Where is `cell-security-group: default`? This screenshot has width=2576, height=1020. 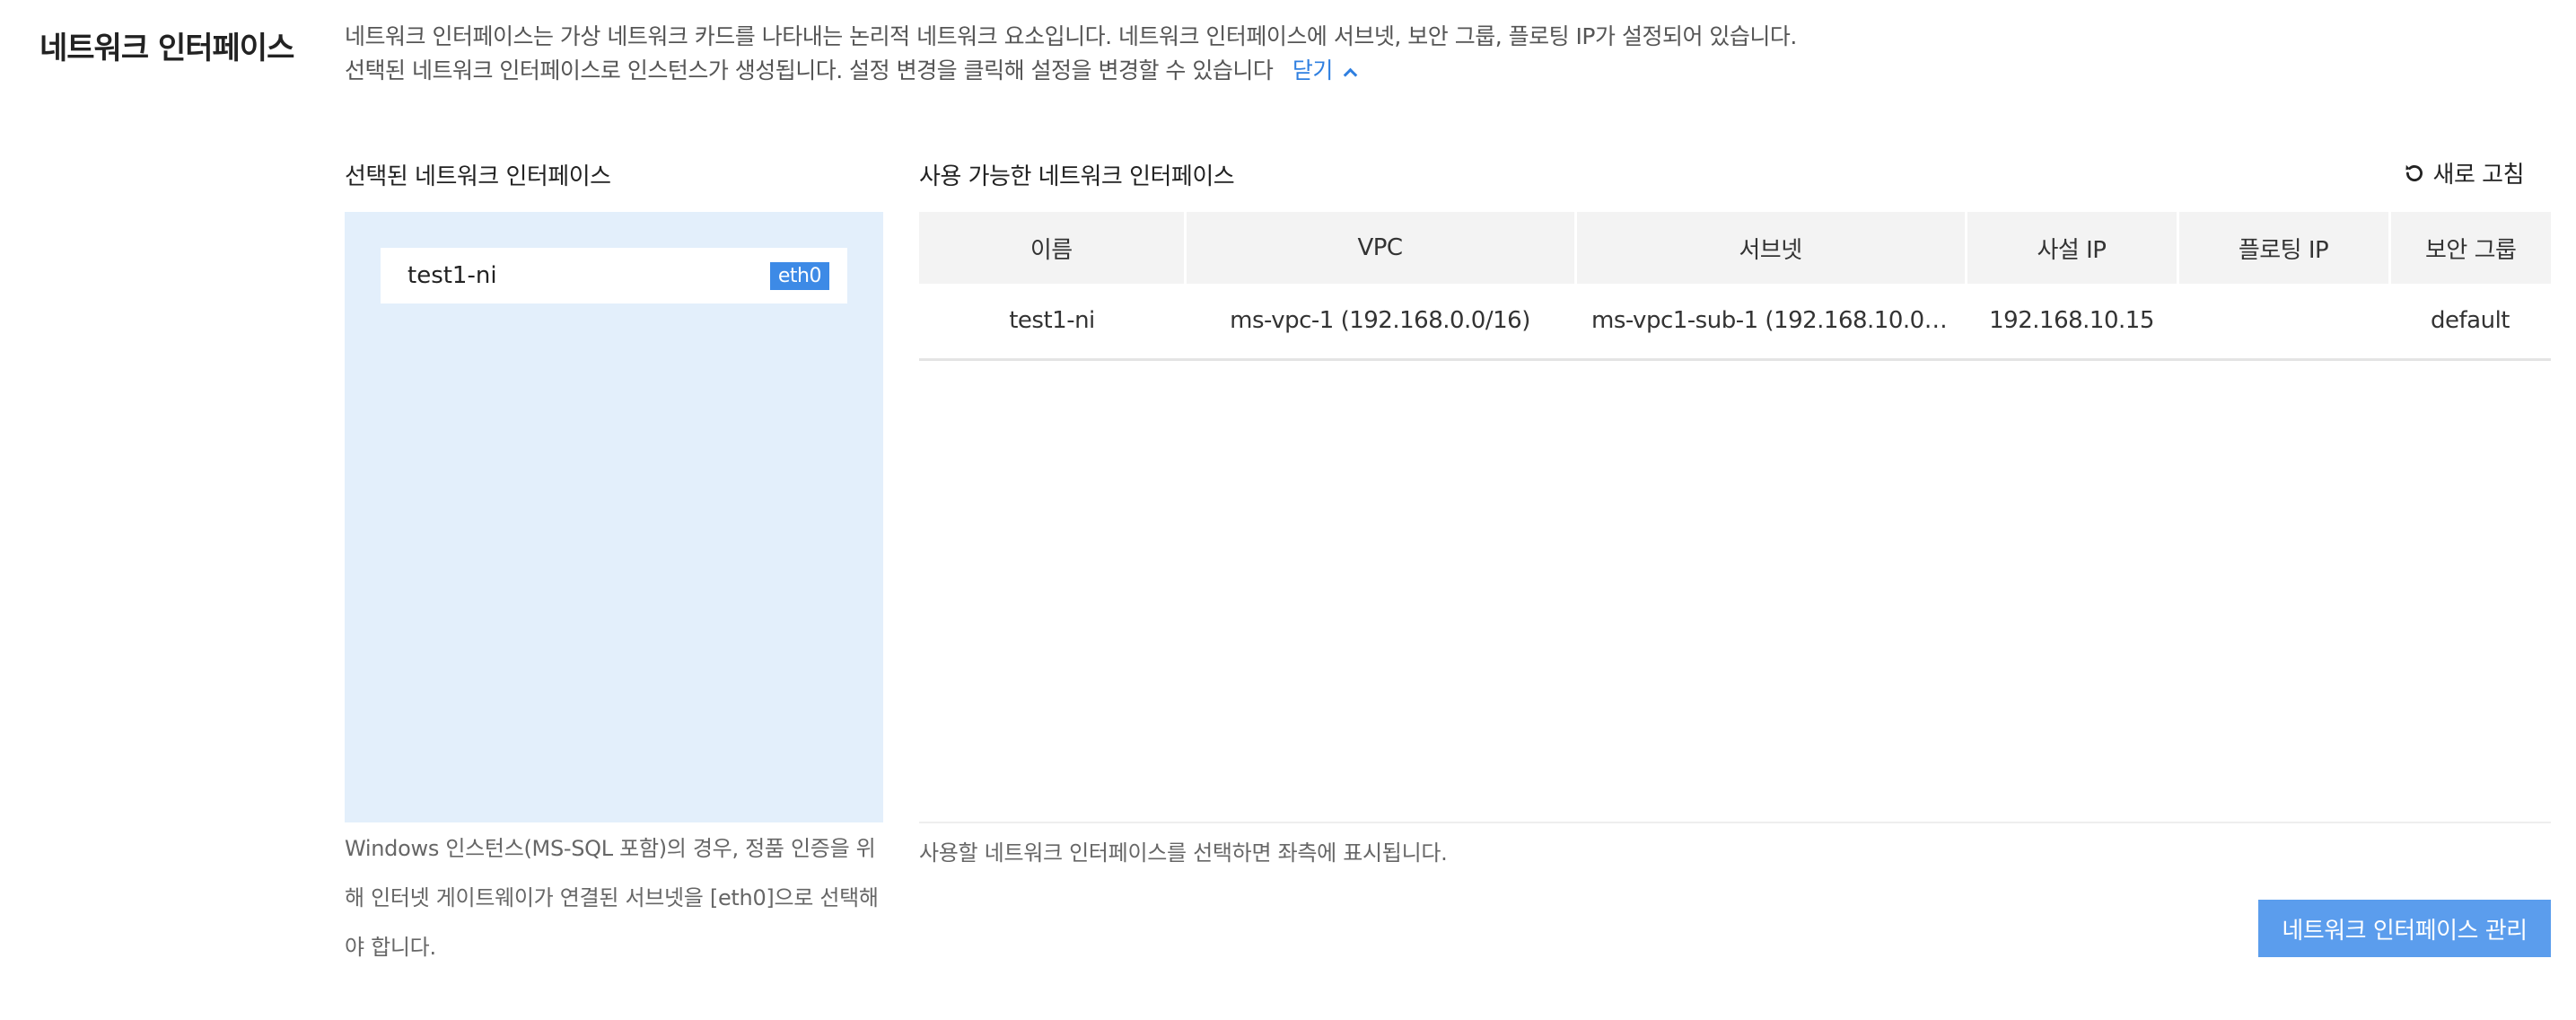
cell-security-group: default is located at coordinates (2470, 322).